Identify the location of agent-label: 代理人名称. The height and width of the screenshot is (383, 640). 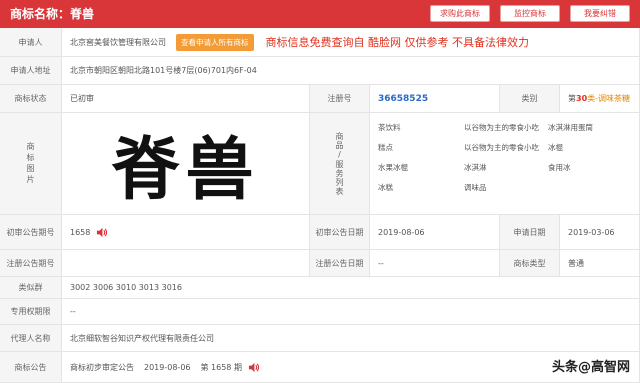
(31, 338).